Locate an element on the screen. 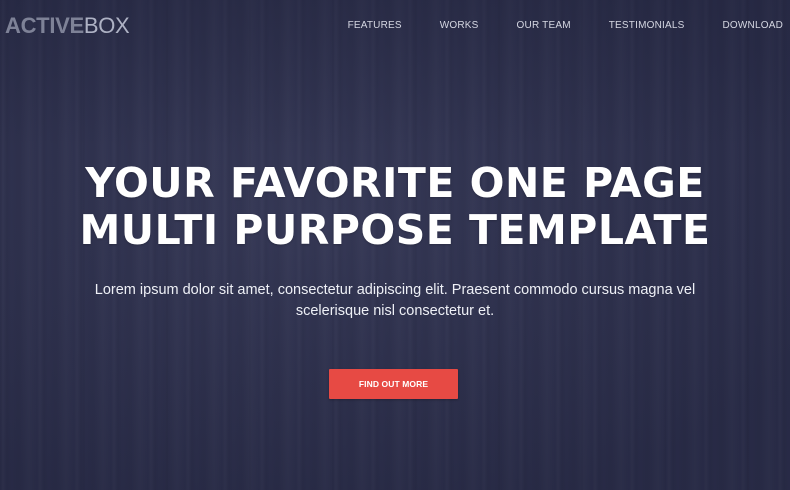  nav-item-download: DOWNLOAD is located at coordinates (753, 25).